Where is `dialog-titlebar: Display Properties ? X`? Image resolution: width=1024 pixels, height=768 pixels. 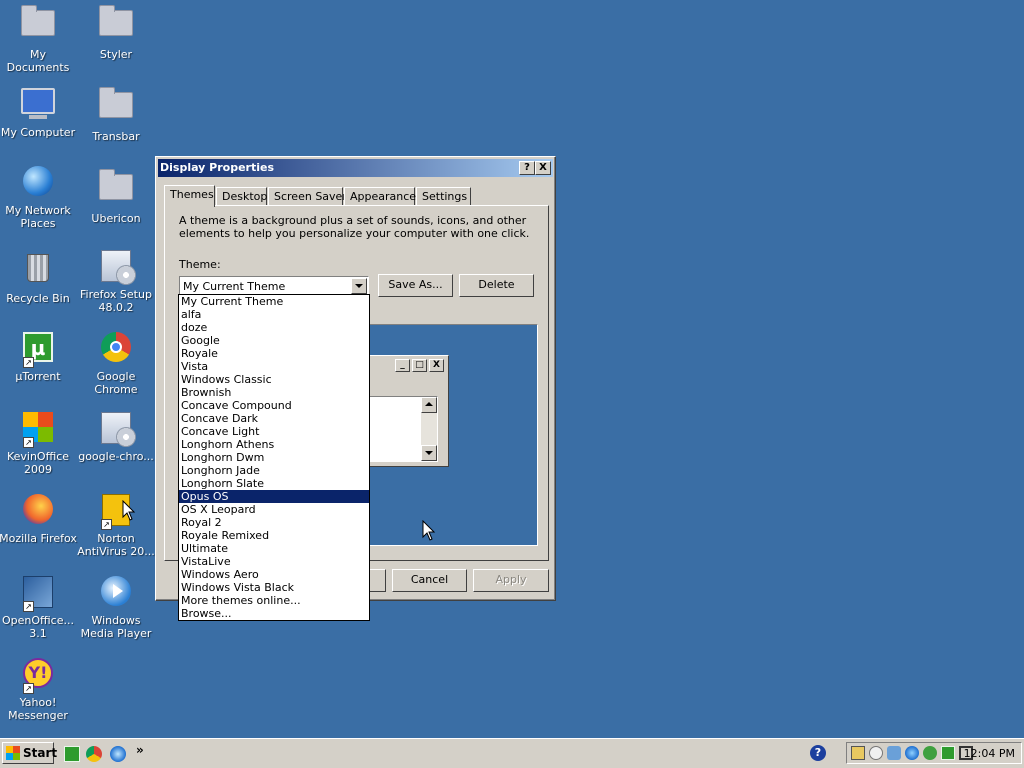 dialog-titlebar: Display Properties ? X is located at coordinates (355, 168).